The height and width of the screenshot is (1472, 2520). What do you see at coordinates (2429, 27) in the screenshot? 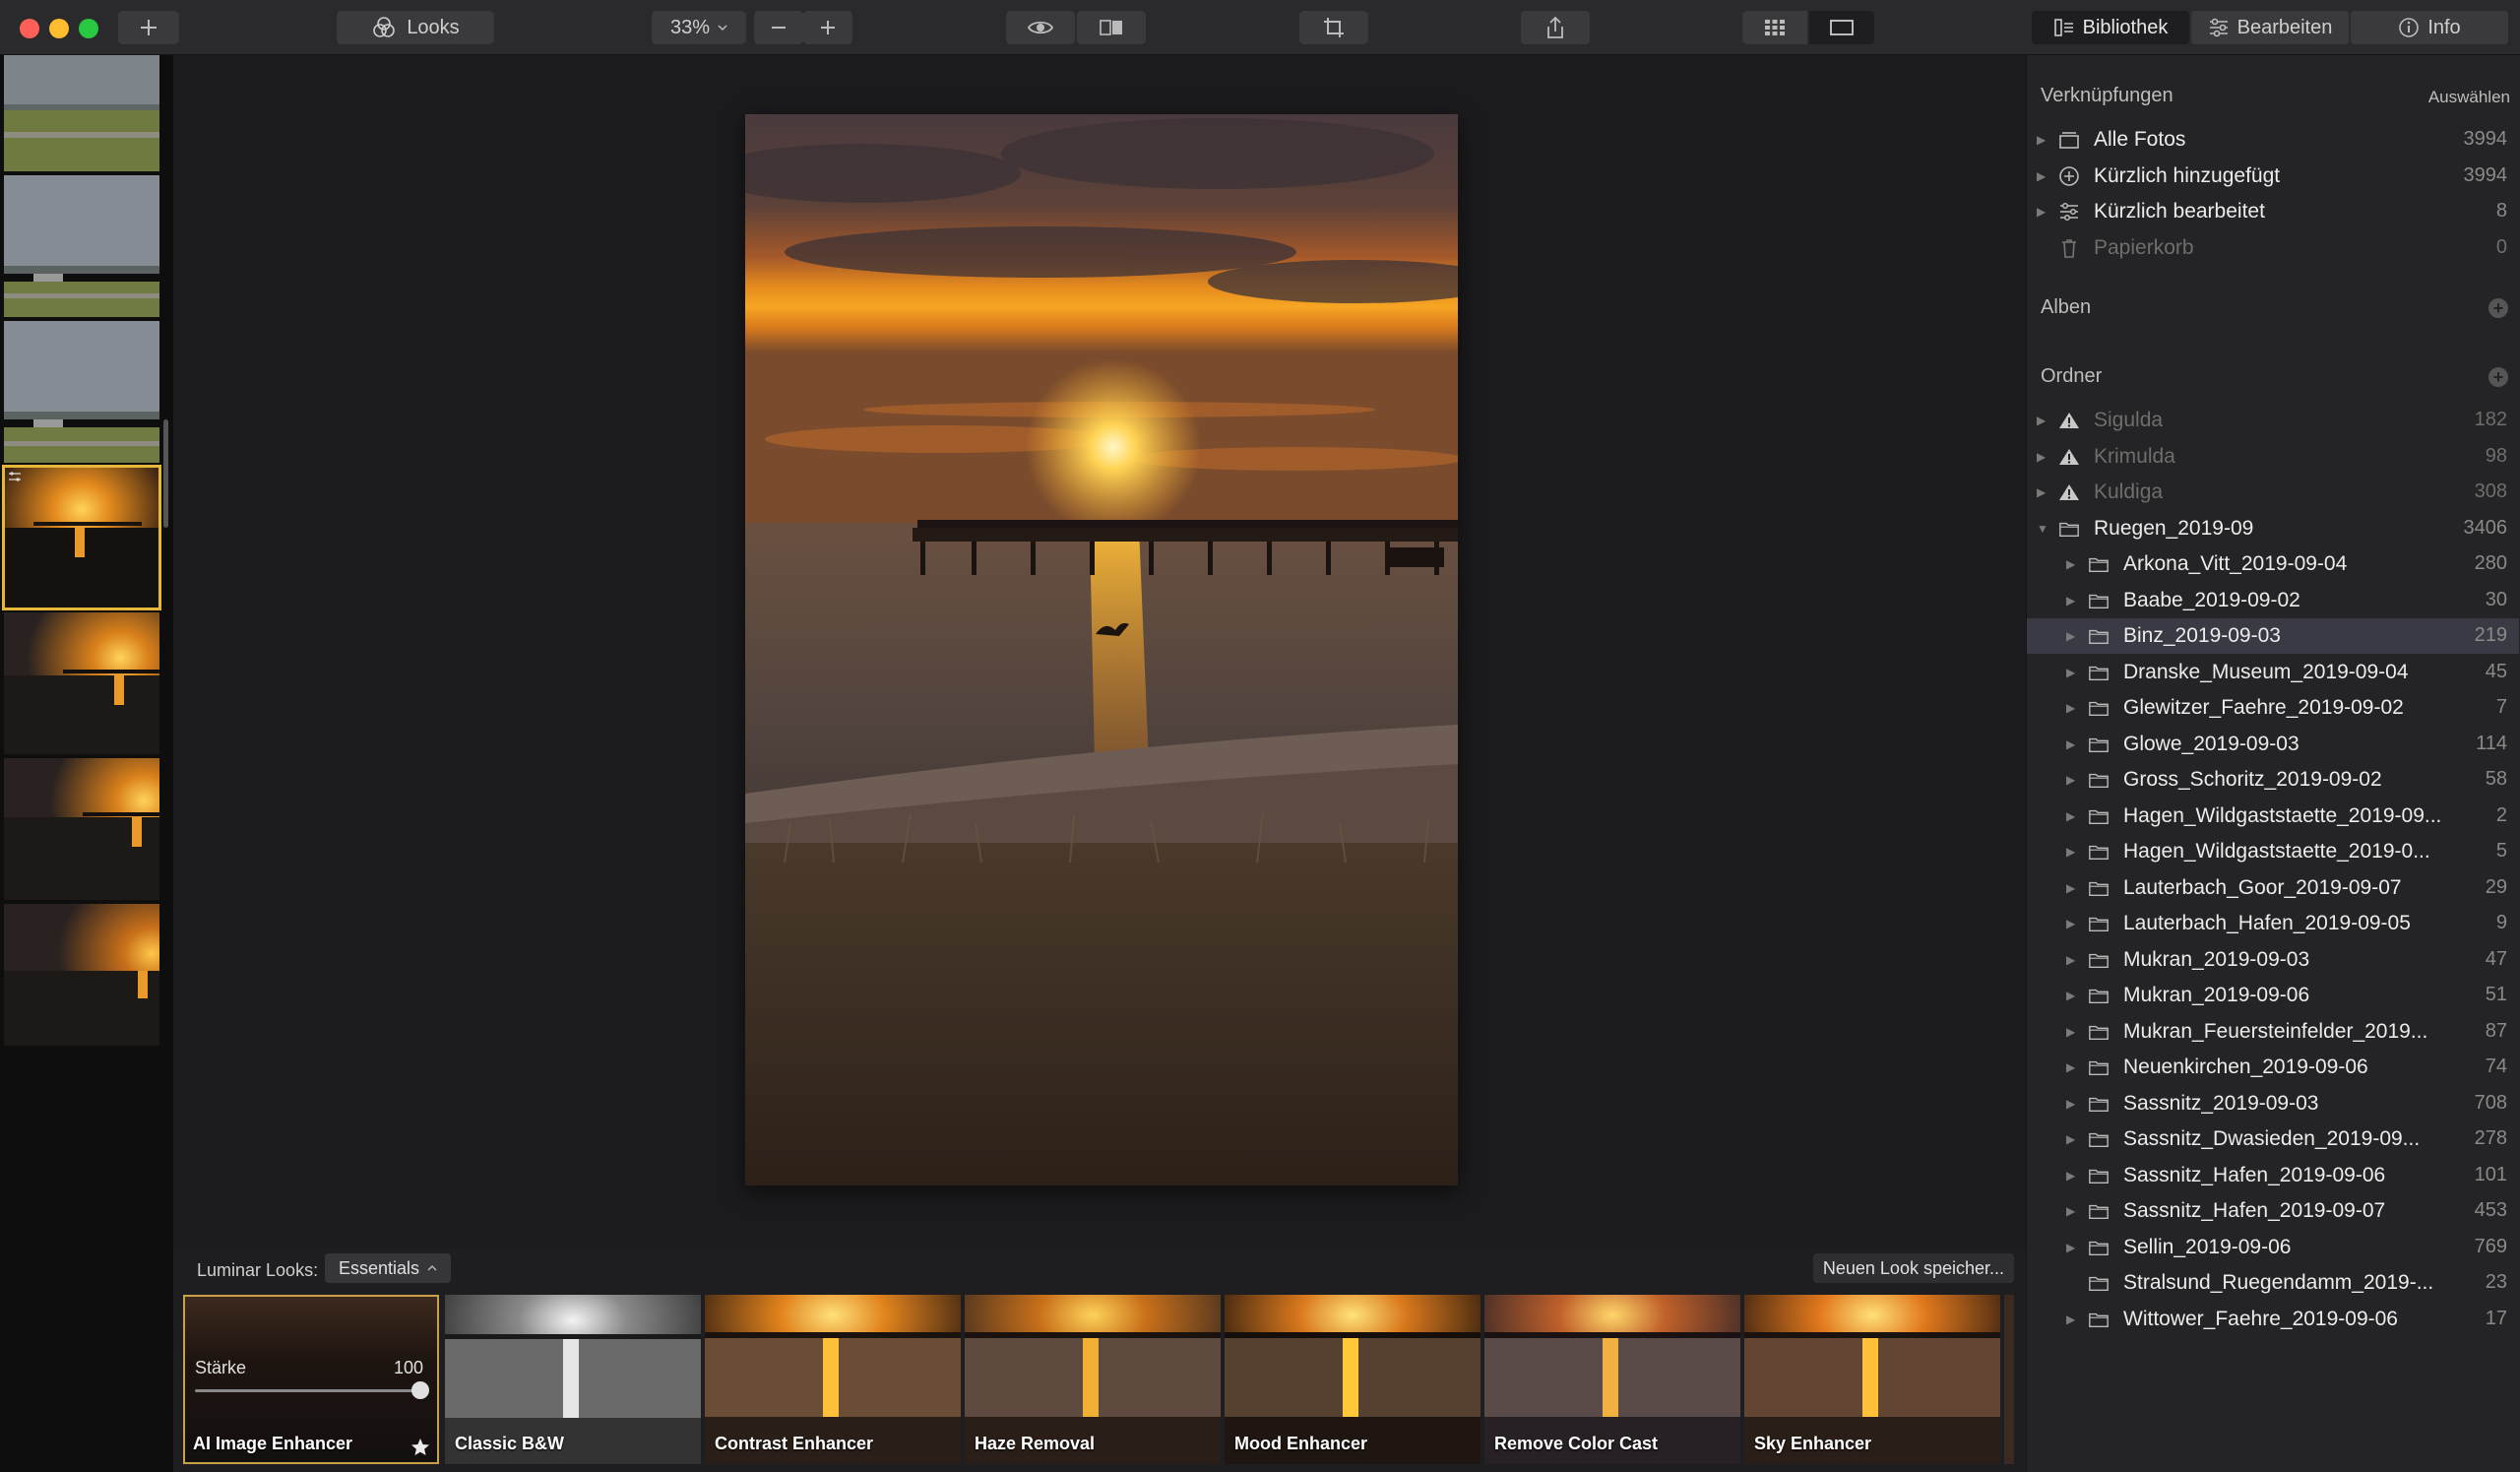
I see `tab-info: Info` at bounding box center [2429, 27].